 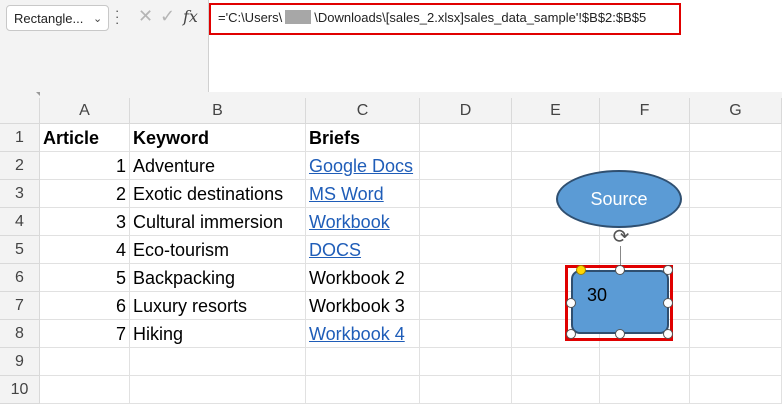 What do you see at coordinates (38, 94) in the screenshot?
I see `resize-handle-icon` at bounding box center [38, 94].